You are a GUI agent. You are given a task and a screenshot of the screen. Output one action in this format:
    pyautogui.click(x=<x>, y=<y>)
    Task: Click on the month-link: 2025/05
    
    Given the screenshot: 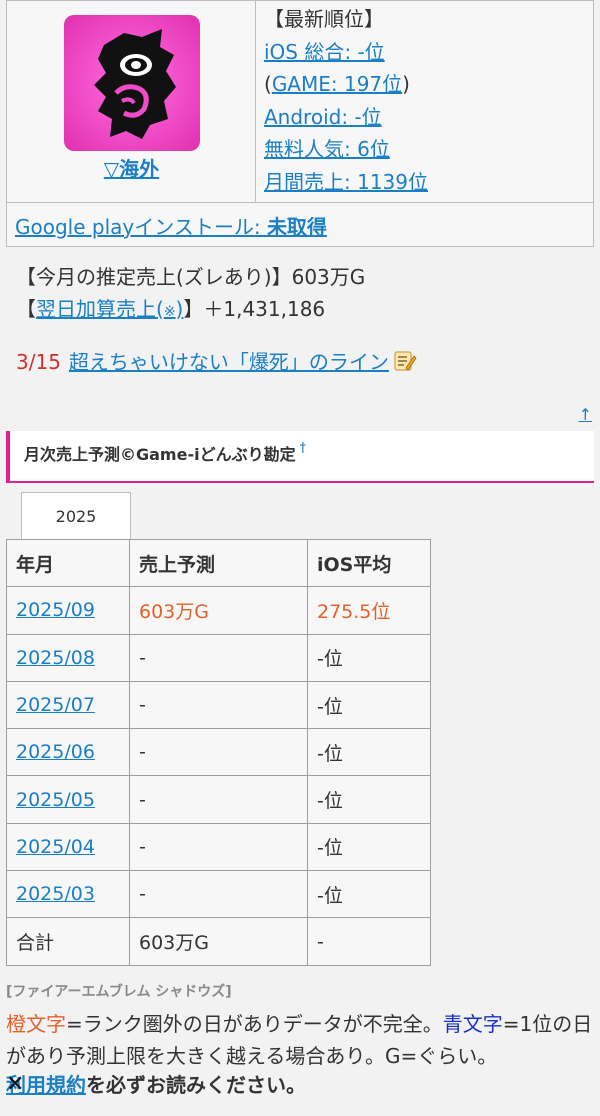 What is the action you would take?
    pyautogui.click(x=55, y=800)
    